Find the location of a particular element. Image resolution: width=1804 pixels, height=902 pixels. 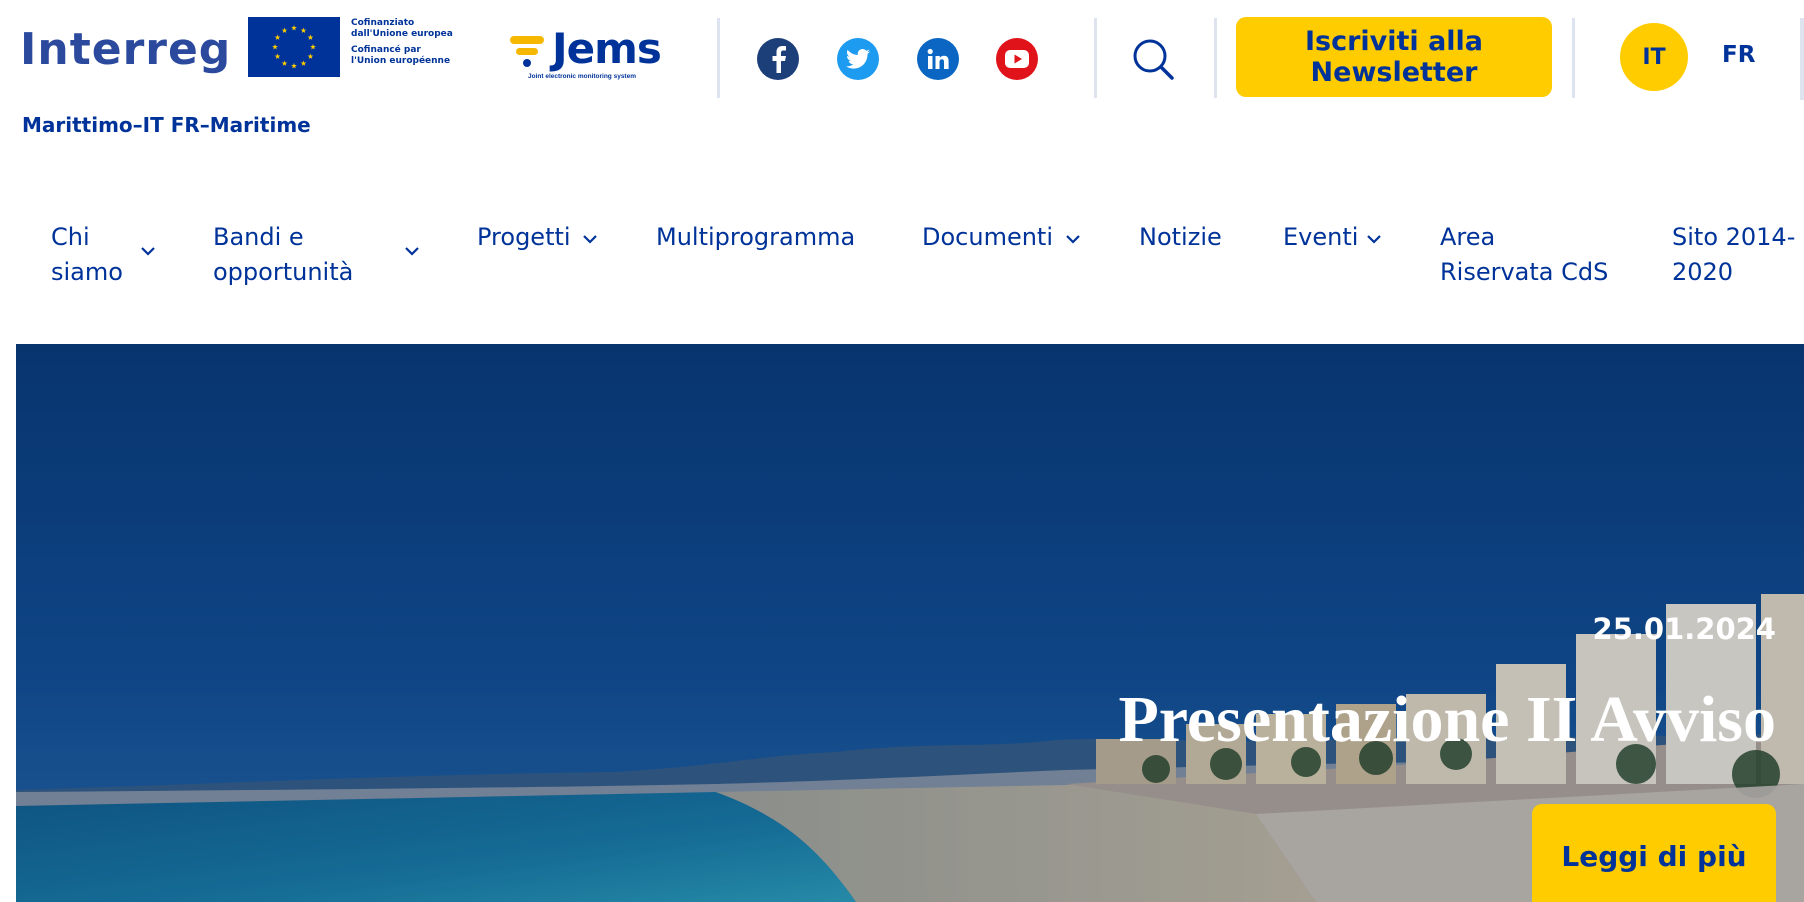

nav-item-bandi: Bandi e opportunità is located at coordinates (293, 255).